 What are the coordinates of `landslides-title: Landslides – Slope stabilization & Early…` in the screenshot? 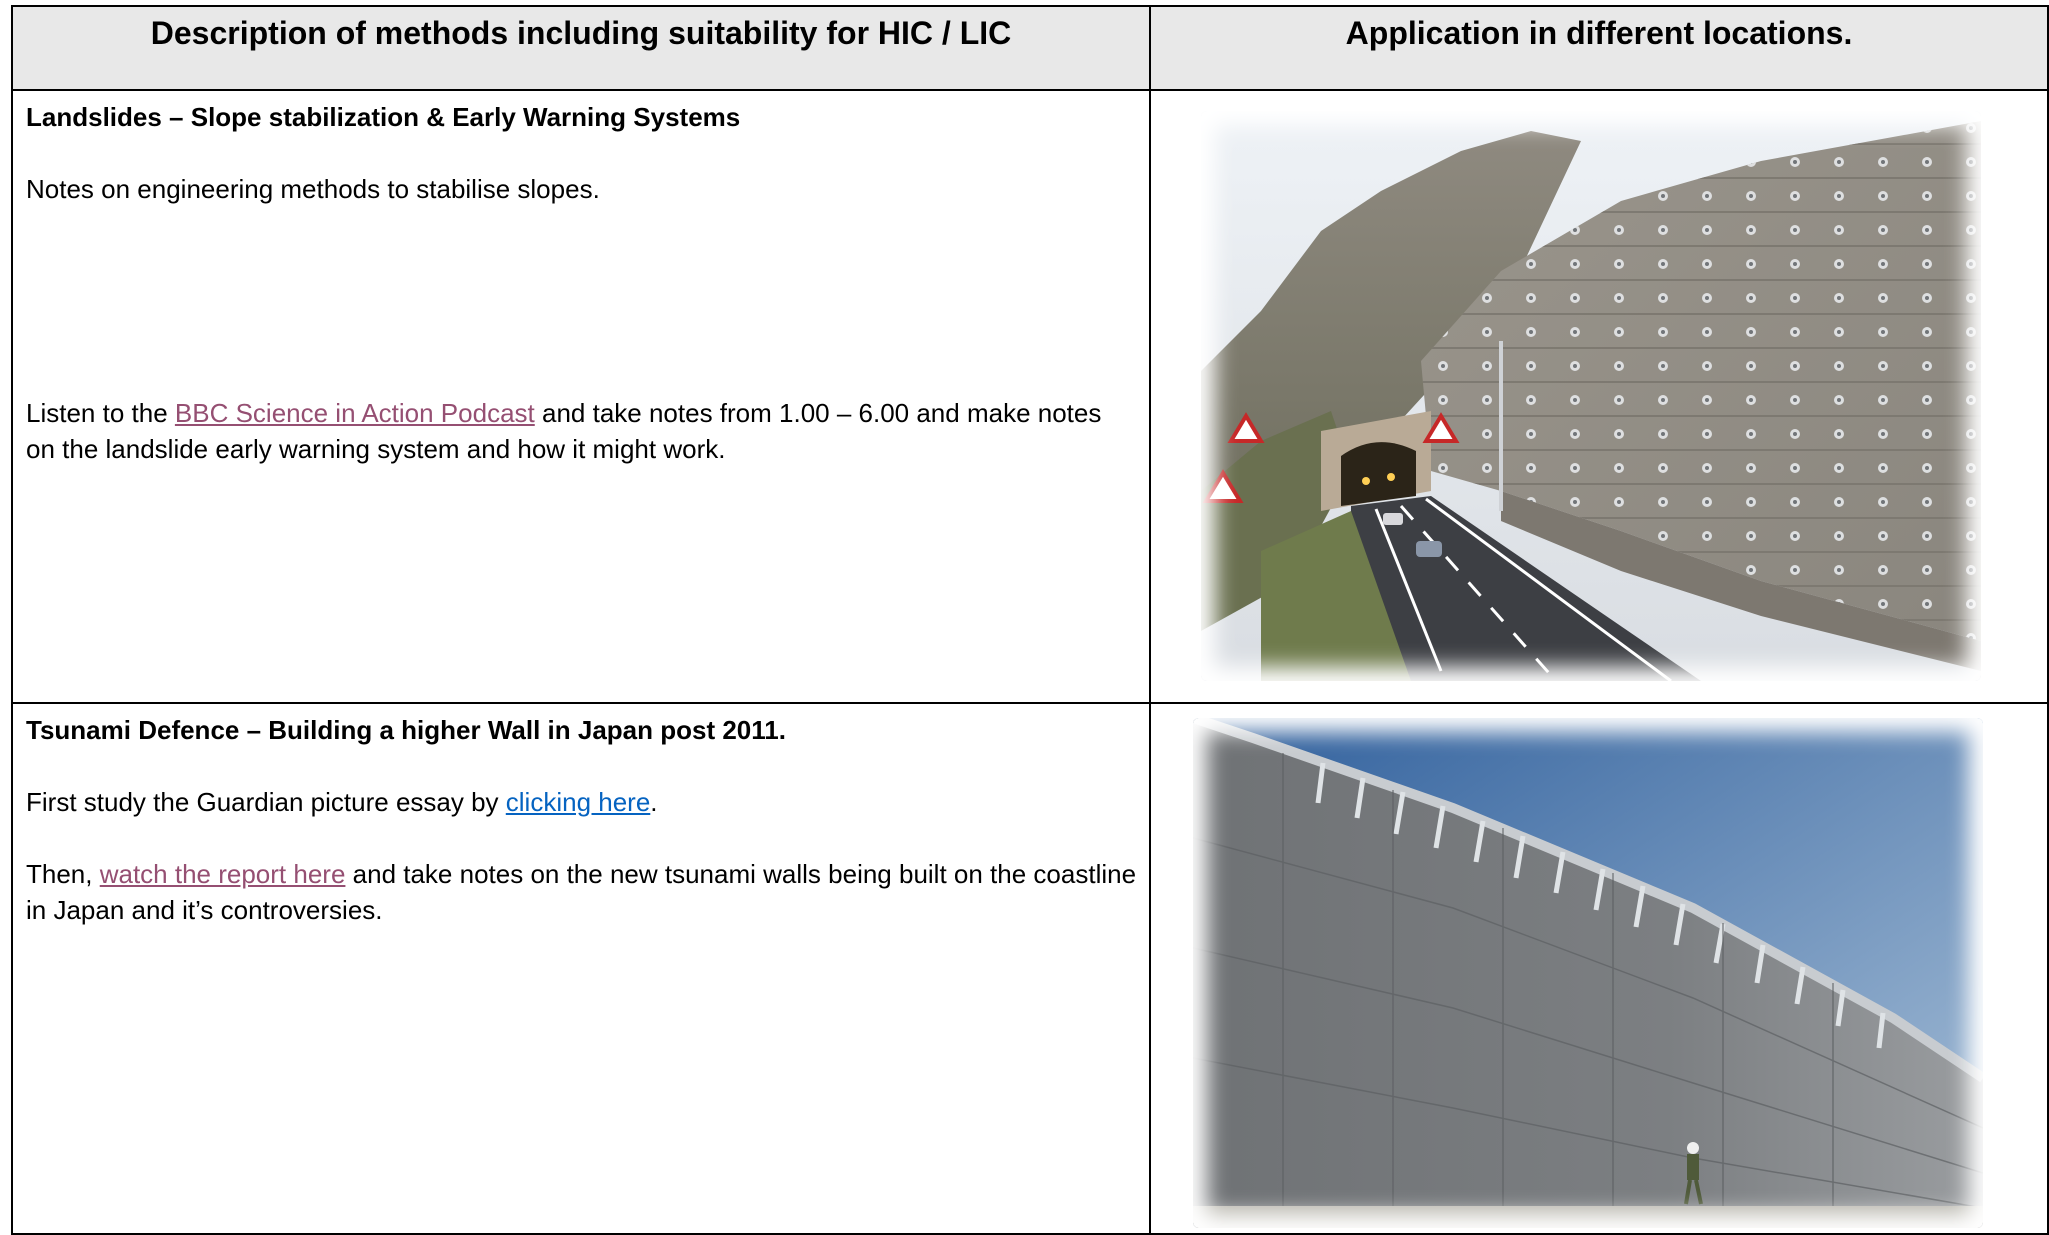 It's located at (383, 117).